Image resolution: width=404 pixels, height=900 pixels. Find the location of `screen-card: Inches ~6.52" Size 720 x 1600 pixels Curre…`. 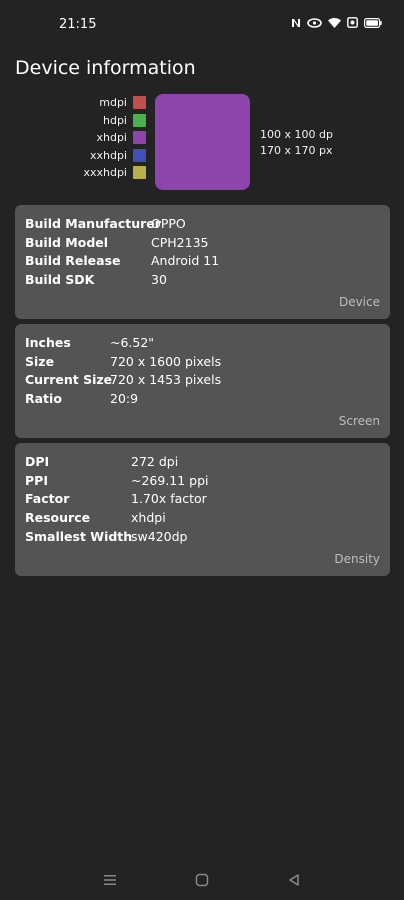

screen-card: Inches ~6.52" Size 720 x 1600 pixels Curre… is located at coordinates (202, 381).